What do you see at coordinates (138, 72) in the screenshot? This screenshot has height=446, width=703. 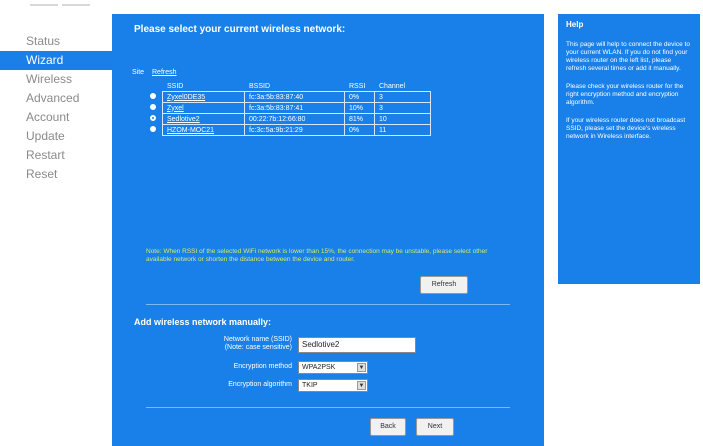 I see `select-label: Site` at bounding box center [138, 72].